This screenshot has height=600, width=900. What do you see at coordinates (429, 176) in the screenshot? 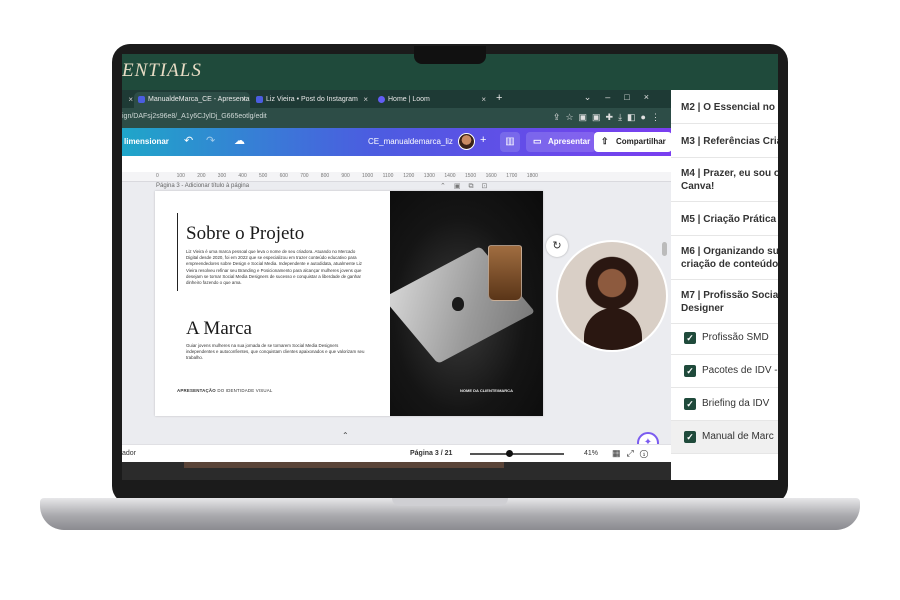
I see `ruler-tick-label: 1300` at bounding box center [429, 176].